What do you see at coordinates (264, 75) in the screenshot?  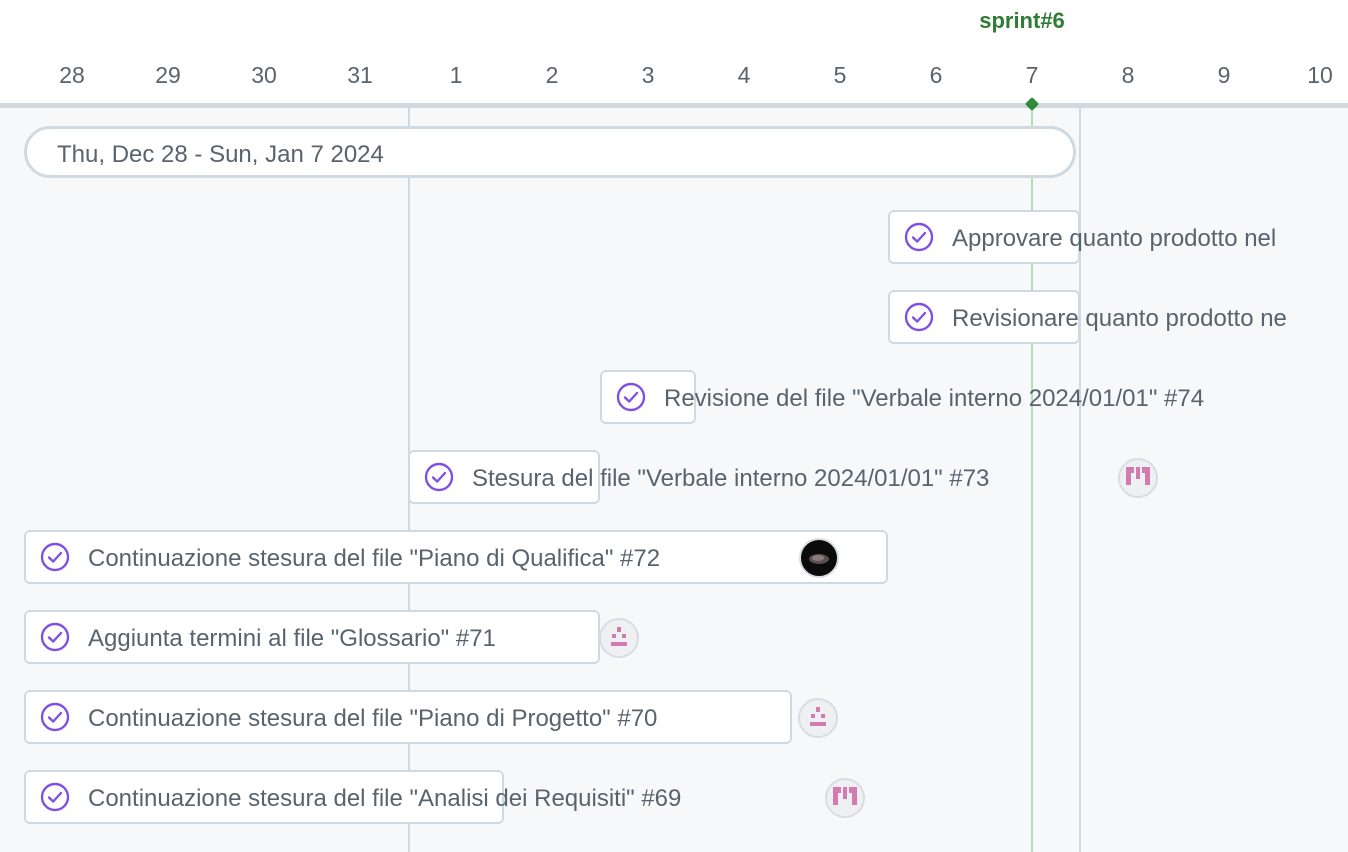 I see `day-label: 30` at bounding box center [264, 75].